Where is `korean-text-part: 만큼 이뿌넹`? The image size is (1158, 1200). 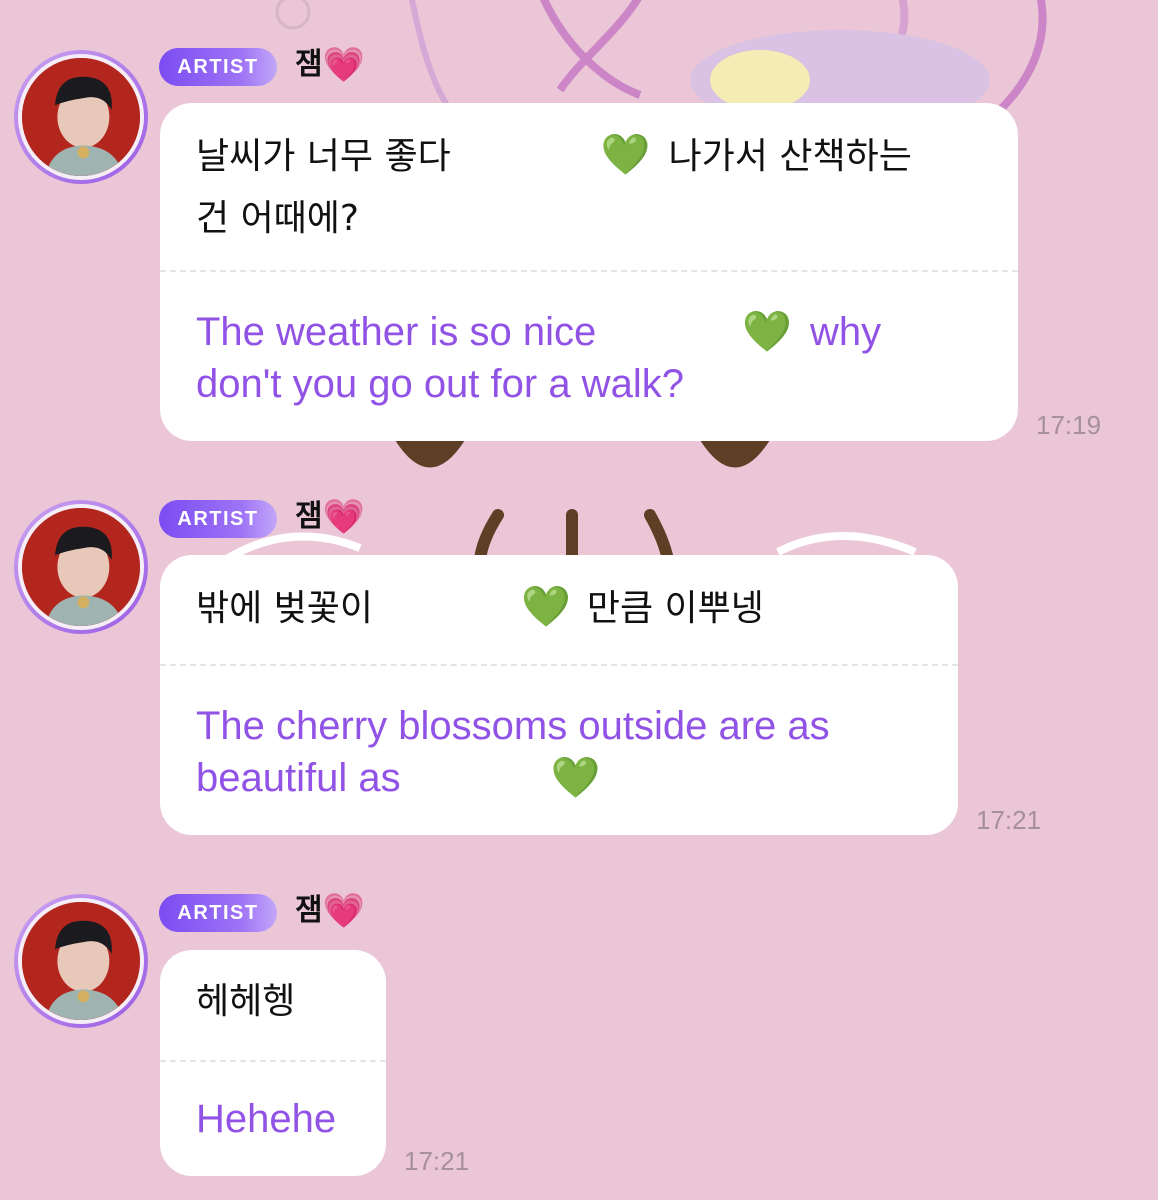 korean-text-part: 만큼 이뿌넹 is located at coordinates (675, 608).